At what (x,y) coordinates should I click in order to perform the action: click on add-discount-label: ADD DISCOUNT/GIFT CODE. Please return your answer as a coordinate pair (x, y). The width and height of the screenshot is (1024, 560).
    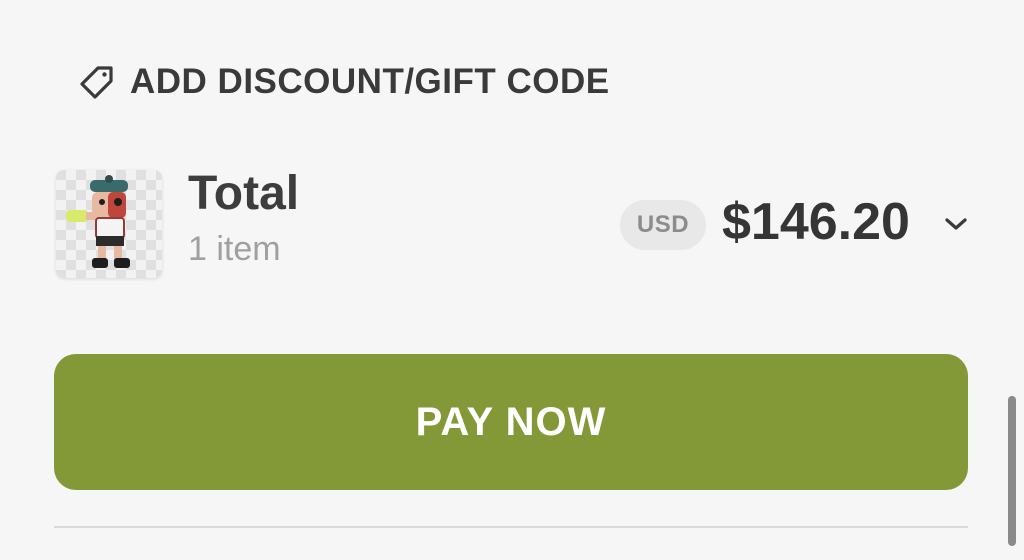
    Looking at the image, I should click on (370, 81).